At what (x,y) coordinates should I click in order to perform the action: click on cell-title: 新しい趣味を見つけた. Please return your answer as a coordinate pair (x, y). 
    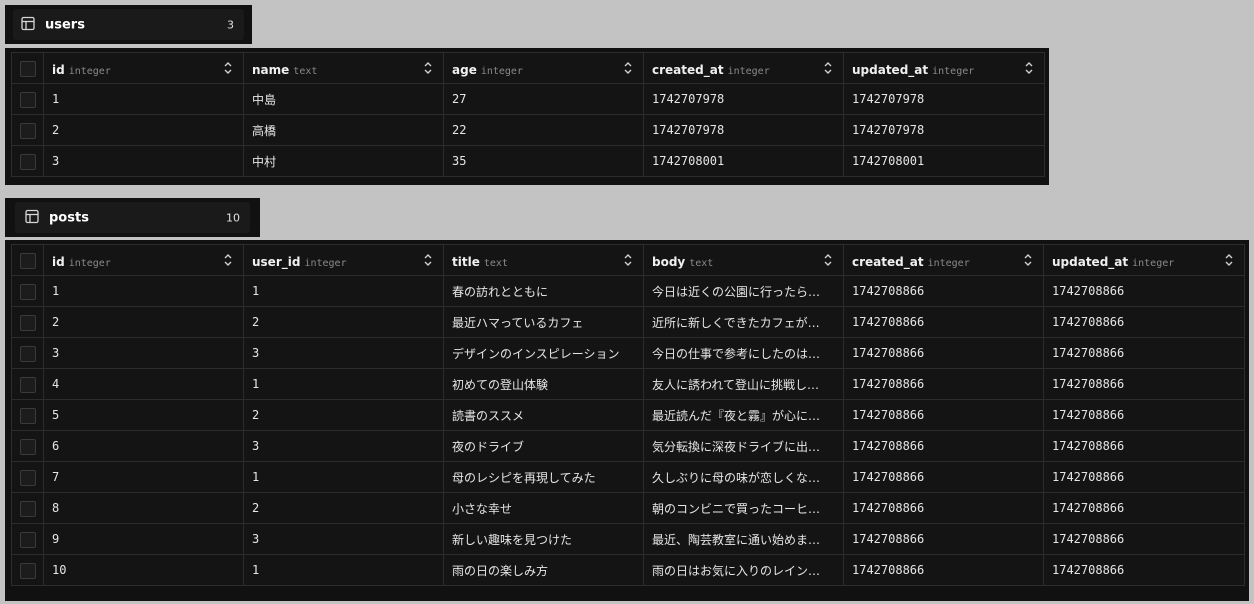
    Looking at the image, I should click on (543, 539).